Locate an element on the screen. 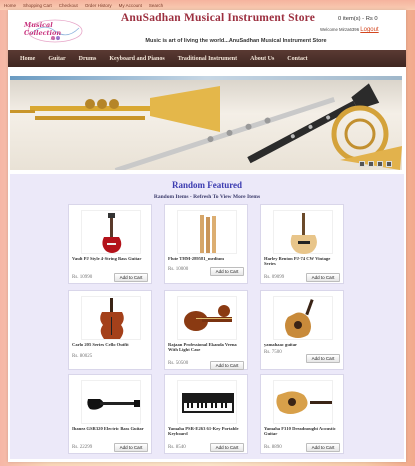 The image size is (415, 466). bass-guitar-icon is located at coordinates (112, 233).